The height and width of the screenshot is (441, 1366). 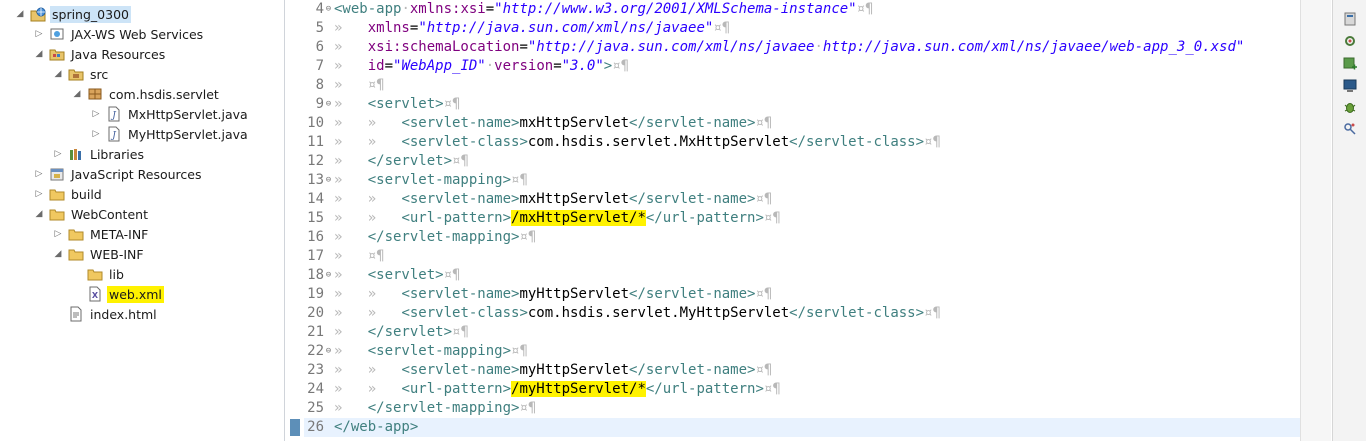 I want to click on code-line: 8 » ¤¶, so click(x=802, y=85).